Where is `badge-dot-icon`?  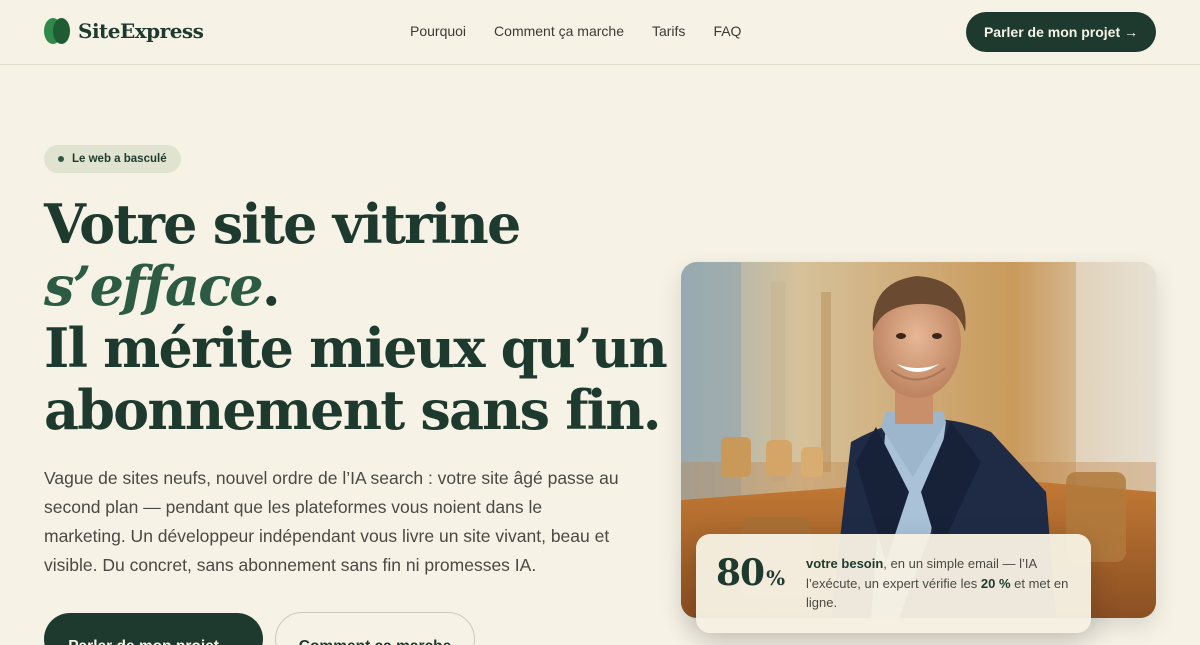
badge-dot-icon is located at coordinates (61, 159).